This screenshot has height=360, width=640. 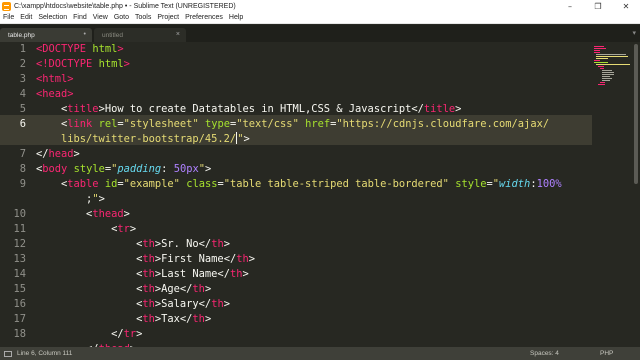 What do you see at coordinates (19, 214) in the screenshot?
I see `line-number: 10` at bounding box center [19, 214].